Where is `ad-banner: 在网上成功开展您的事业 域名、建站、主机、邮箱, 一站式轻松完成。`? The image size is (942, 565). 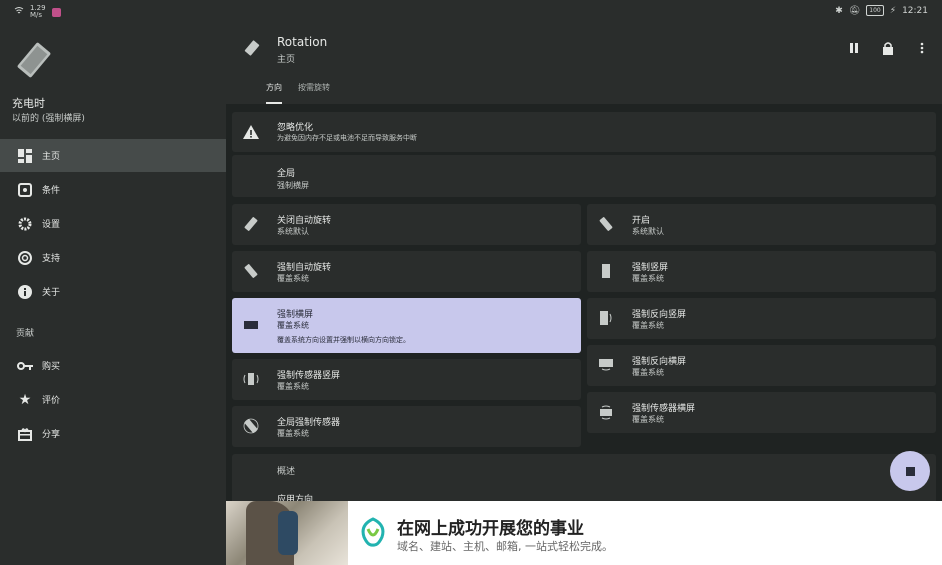 ad-banner: 在网上成功开展您的事业 域名、建站、主机、邮箱, 一站式轻松完成。 is located at coordinates (584, 533).